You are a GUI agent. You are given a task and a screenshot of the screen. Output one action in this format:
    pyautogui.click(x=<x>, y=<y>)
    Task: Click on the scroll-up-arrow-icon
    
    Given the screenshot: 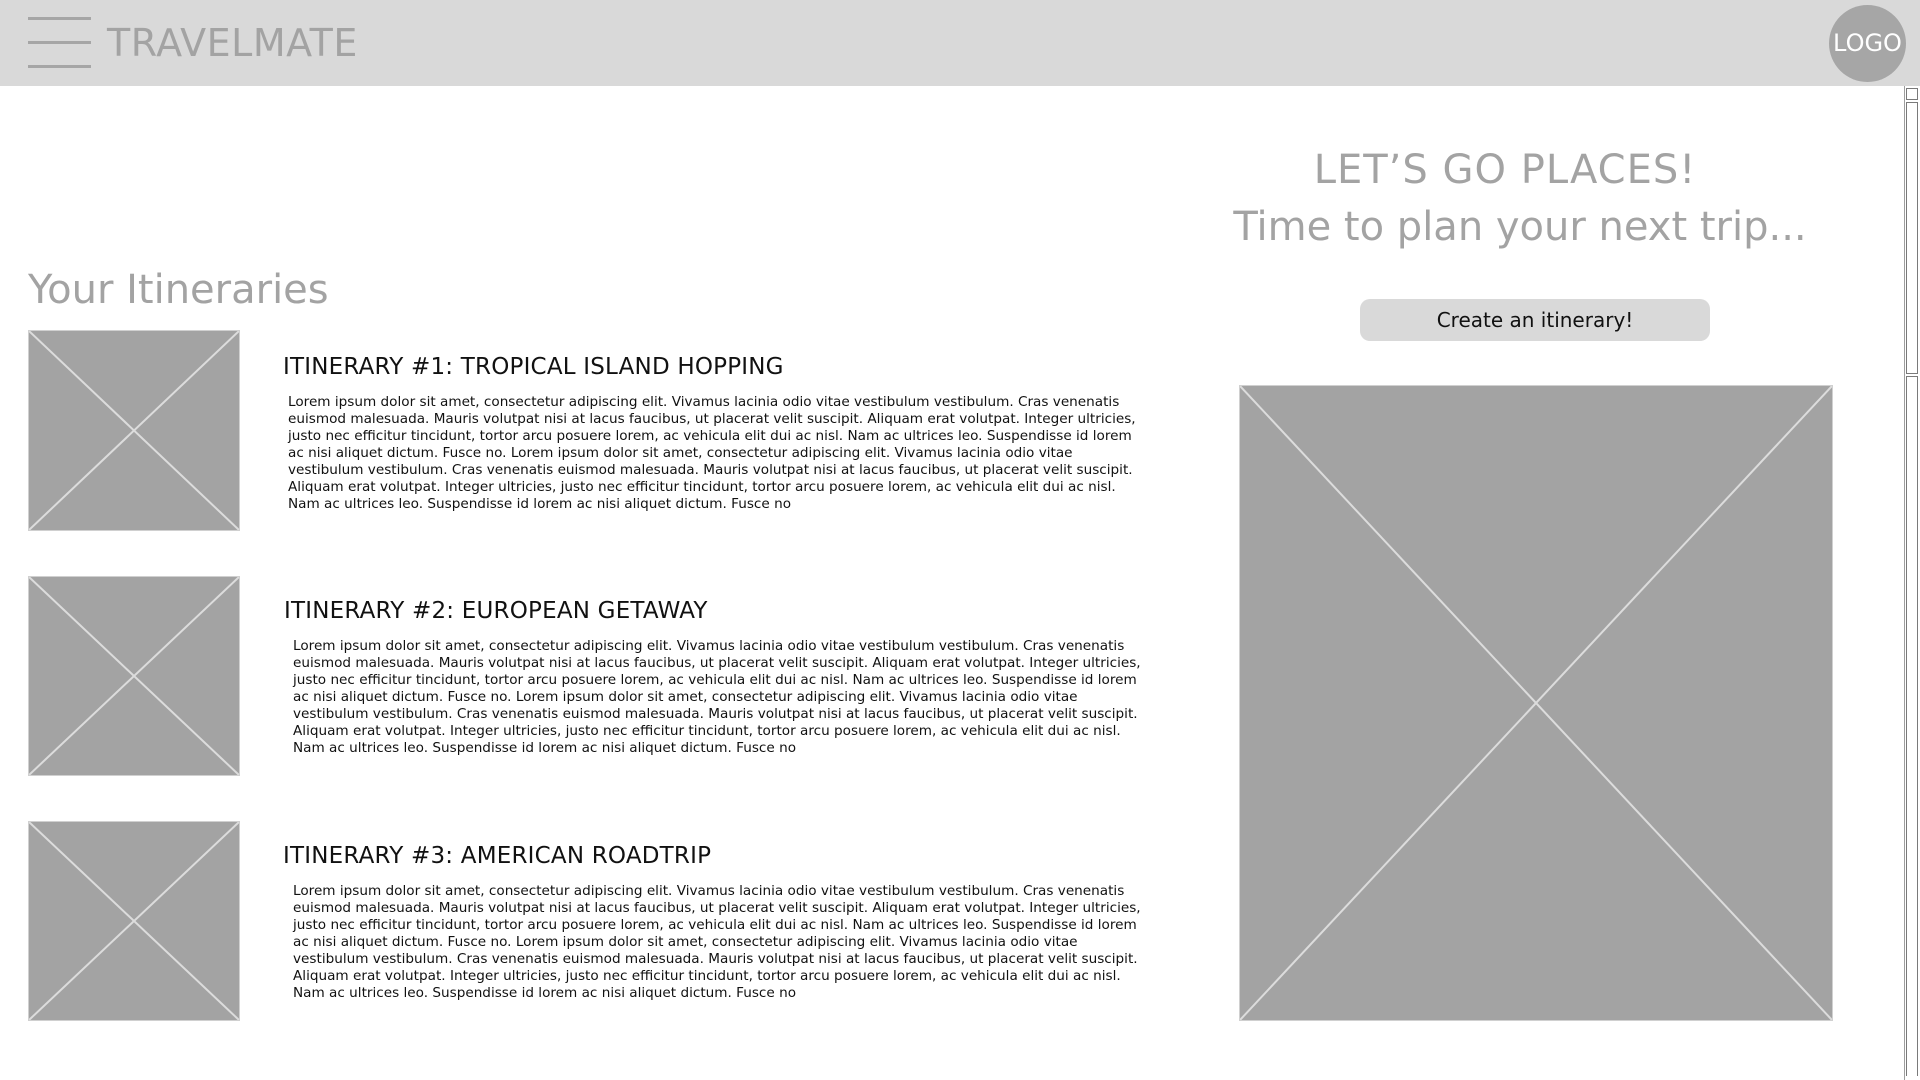 What is the action you would take?
    pyautogui.click(x=1912, y=94)
    